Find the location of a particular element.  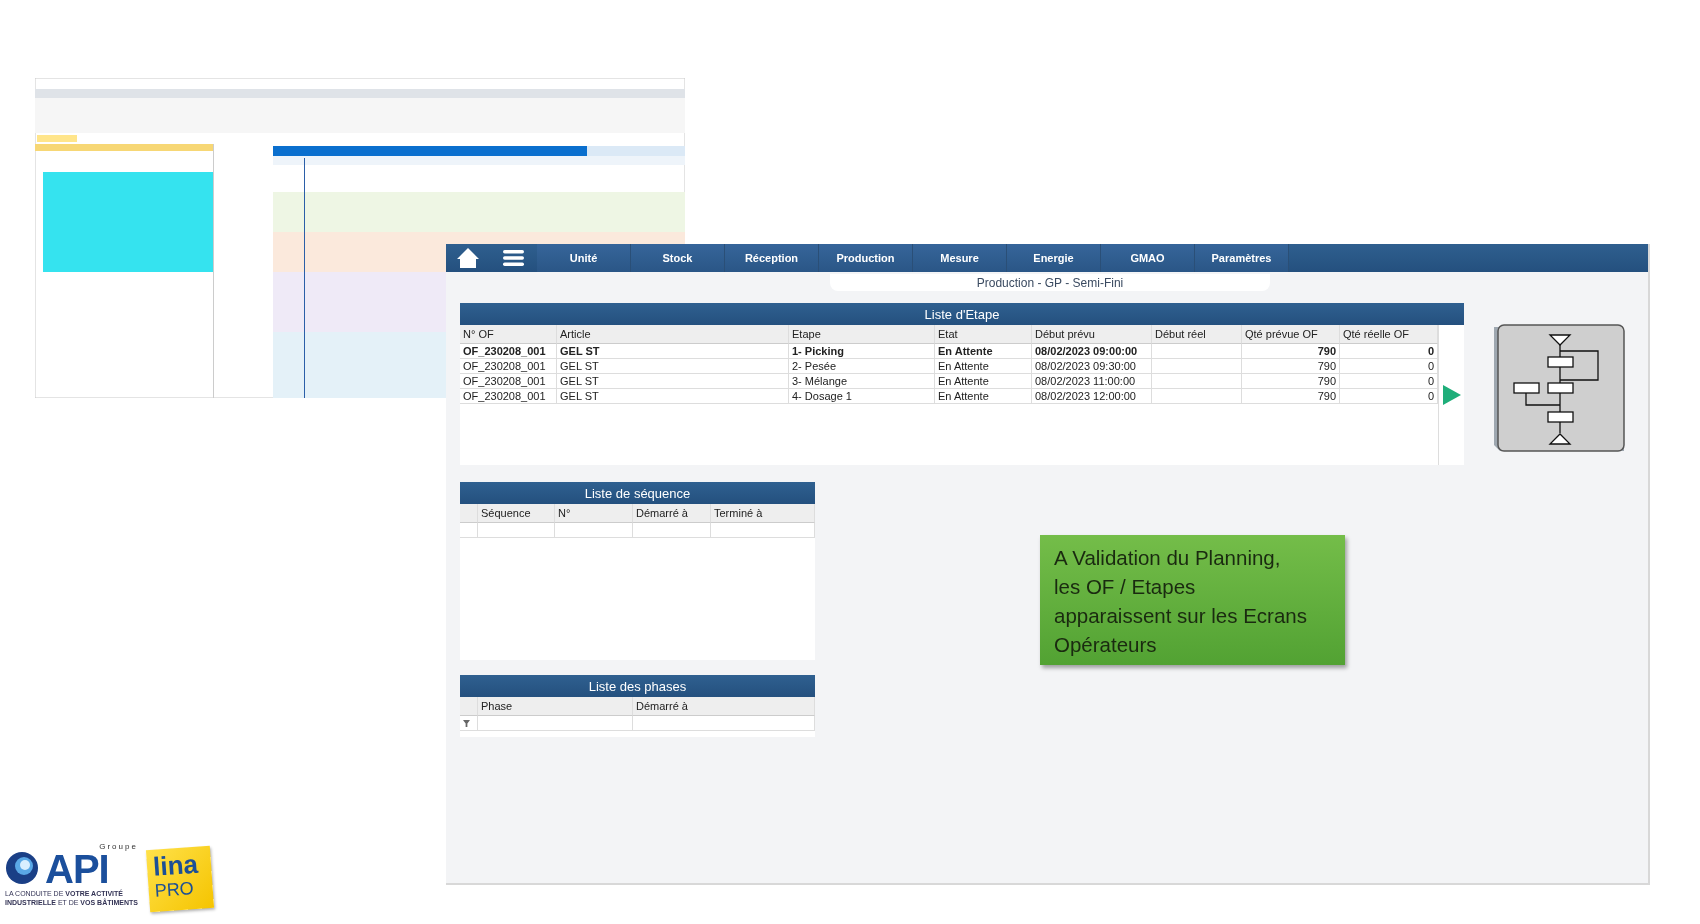

column-header: N° OF is located at coordinates (508, 334).